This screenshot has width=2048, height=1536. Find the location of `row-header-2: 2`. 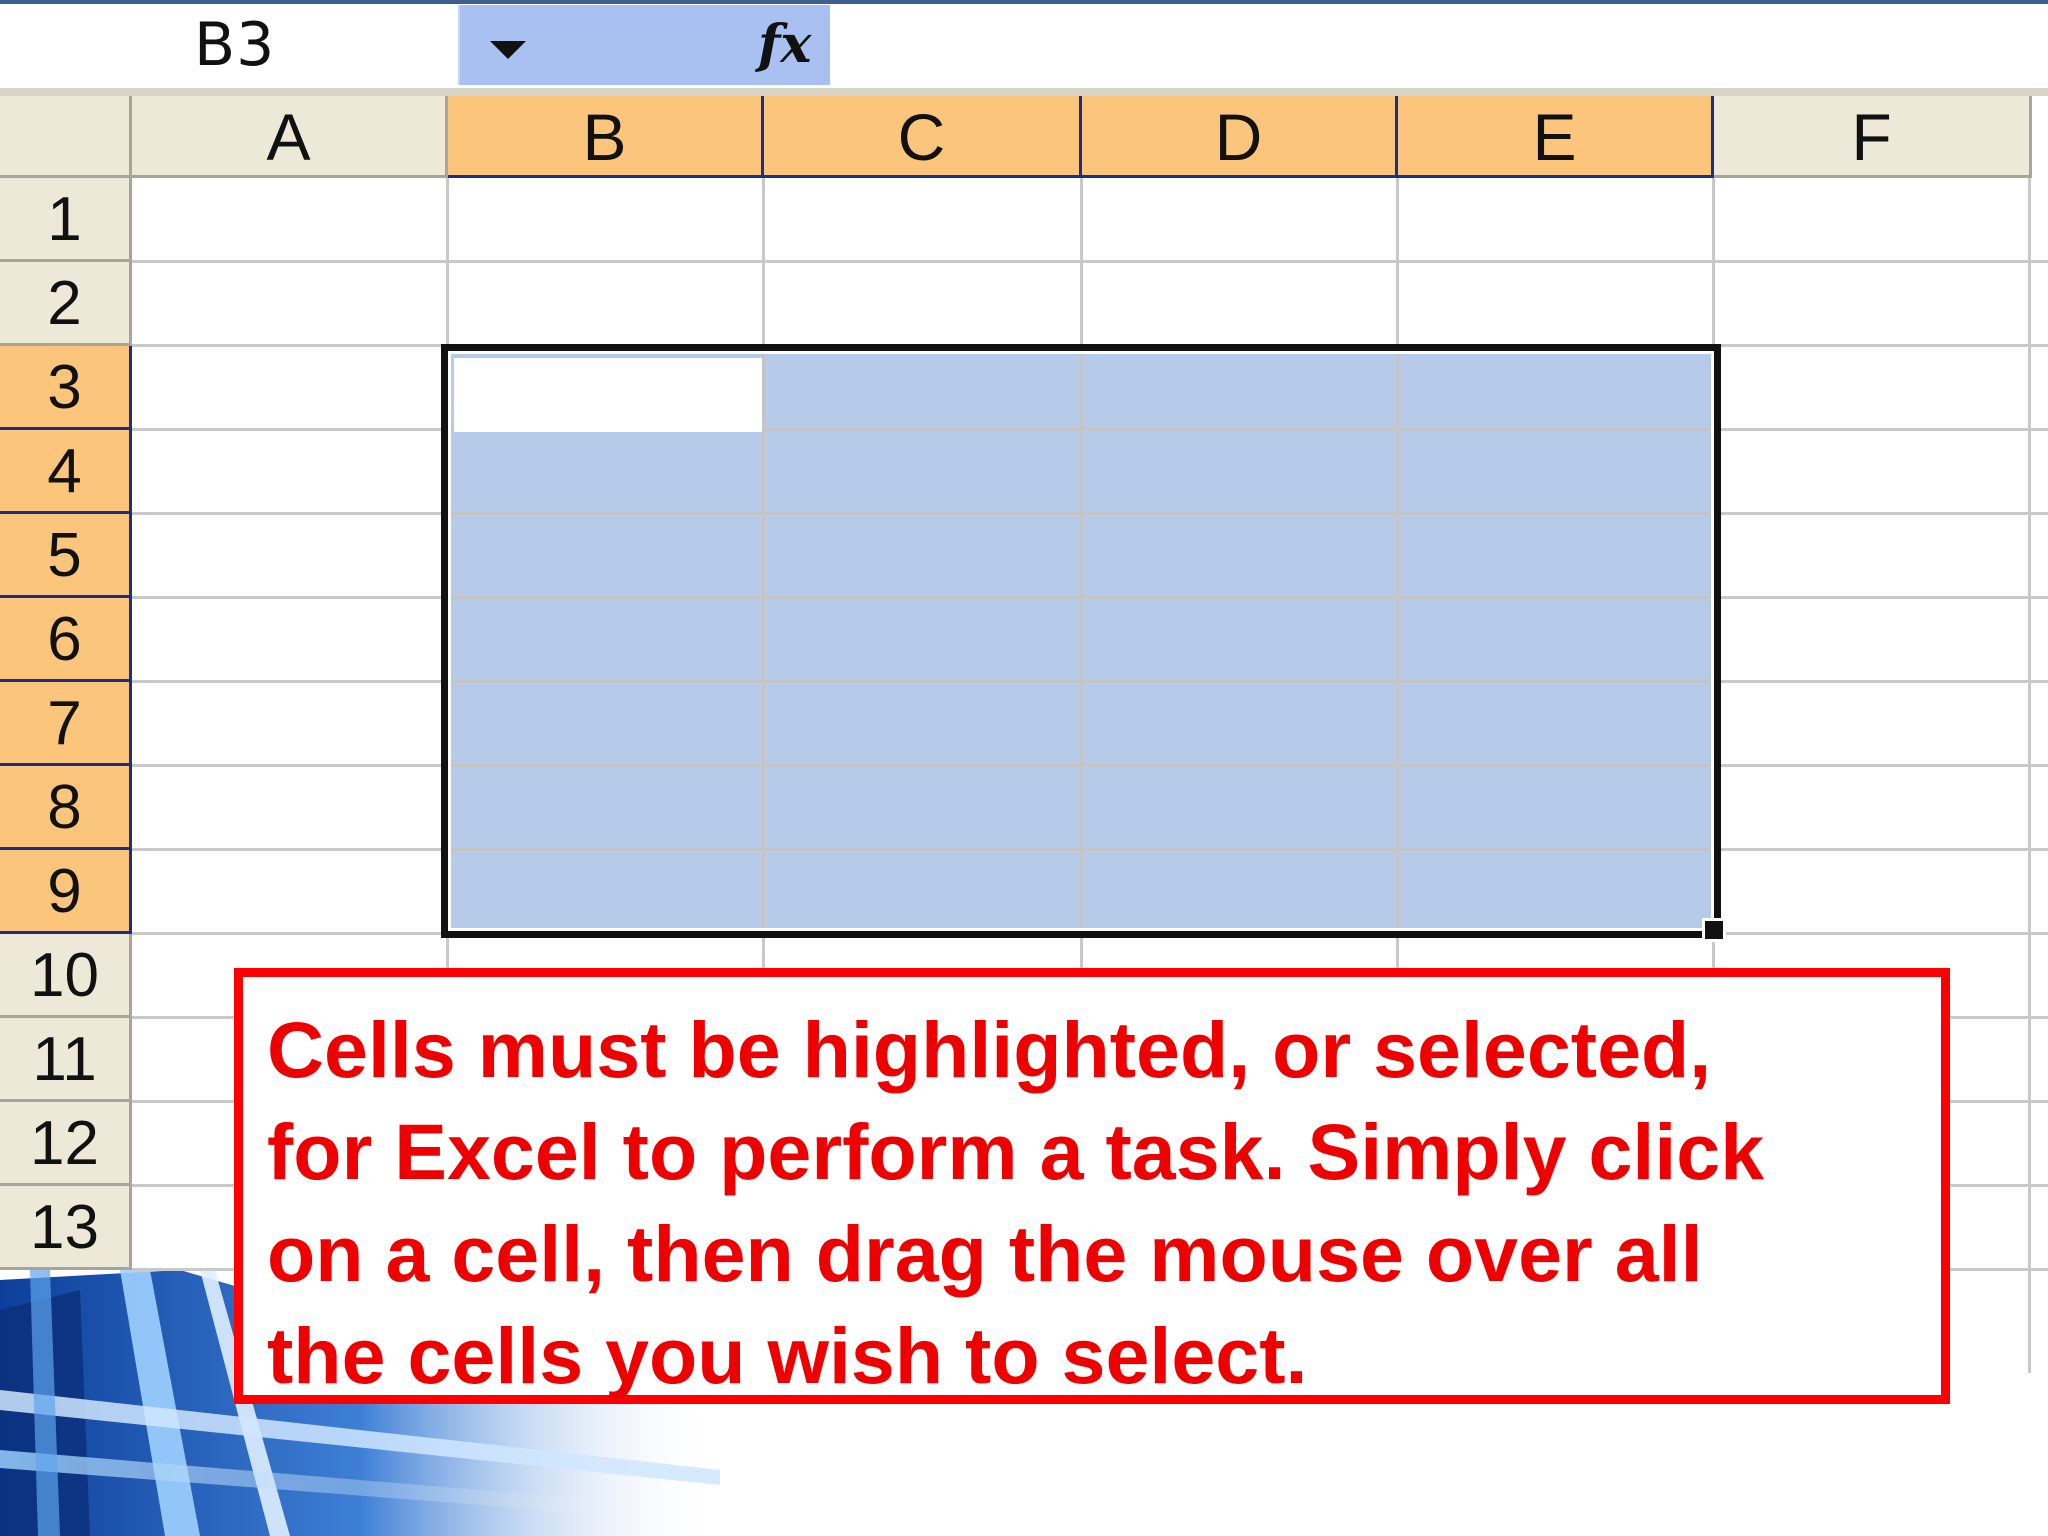

row-header-2: 2 is located at coordinates (66, 304).